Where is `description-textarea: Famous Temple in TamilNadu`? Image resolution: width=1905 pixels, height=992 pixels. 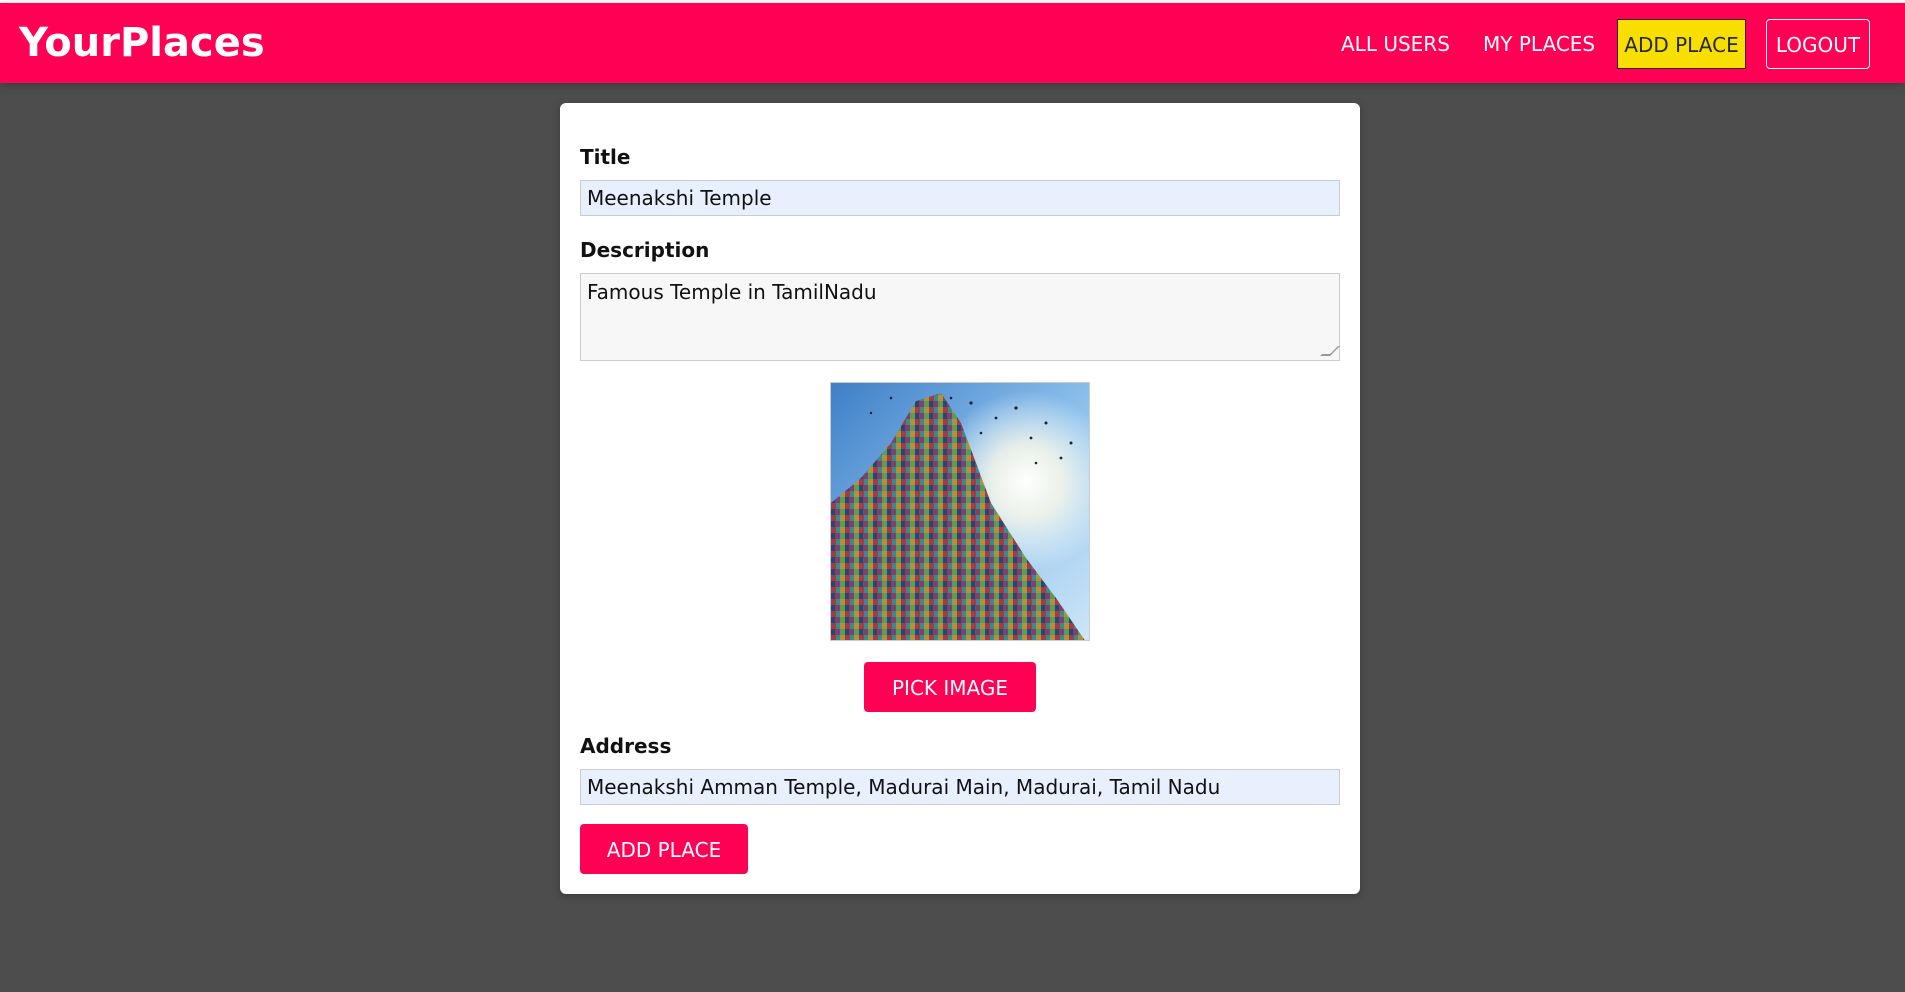 description-textarea: Famous Temple in TamilNadu is located at coordinates (960, 317).